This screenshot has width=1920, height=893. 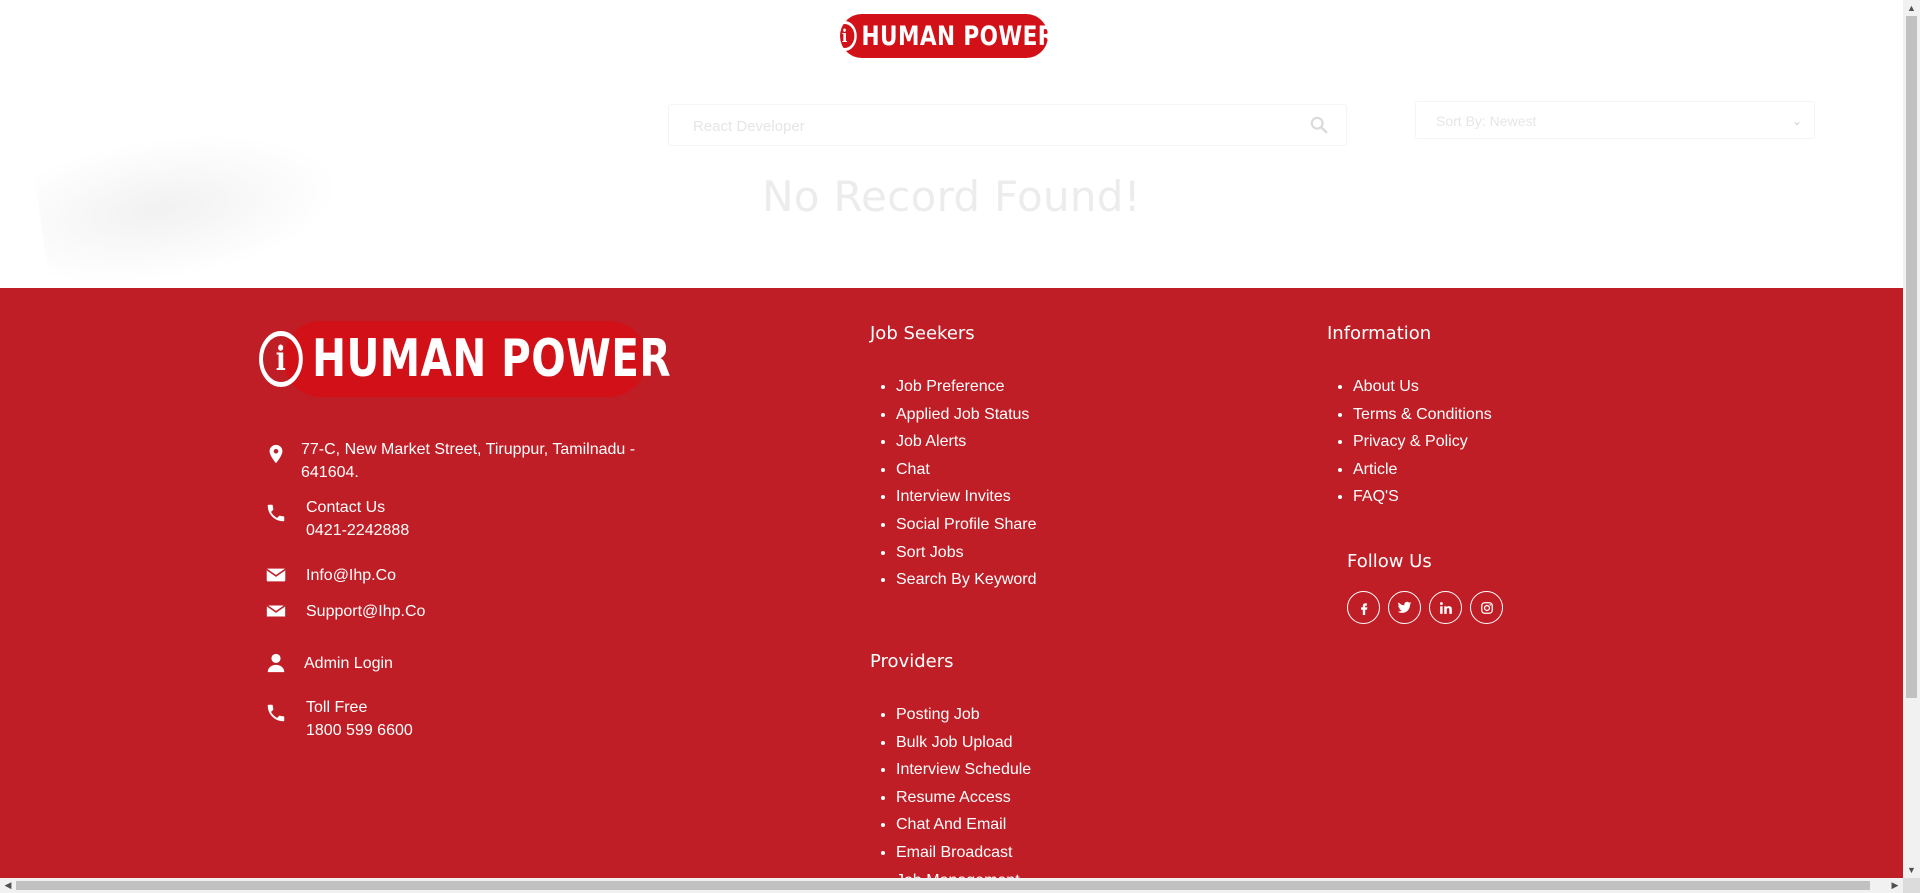 What do you see at coordinates (983, 126) in the screenshot?
I see `search-input` at bounding box center [983, 126].